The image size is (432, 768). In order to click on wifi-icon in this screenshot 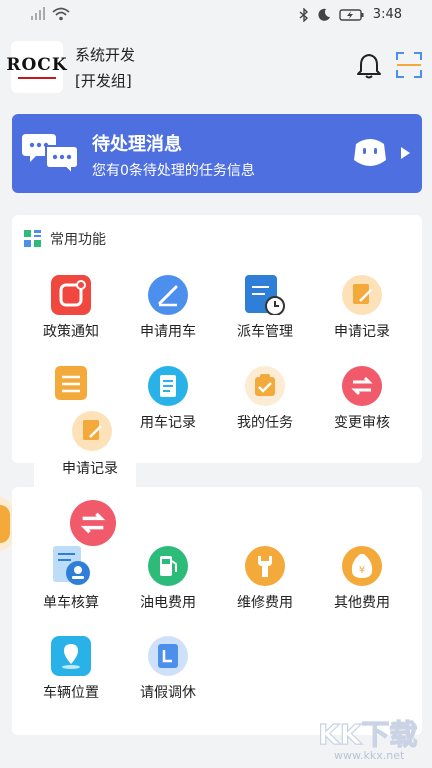, I will do `click(61, 14)`.